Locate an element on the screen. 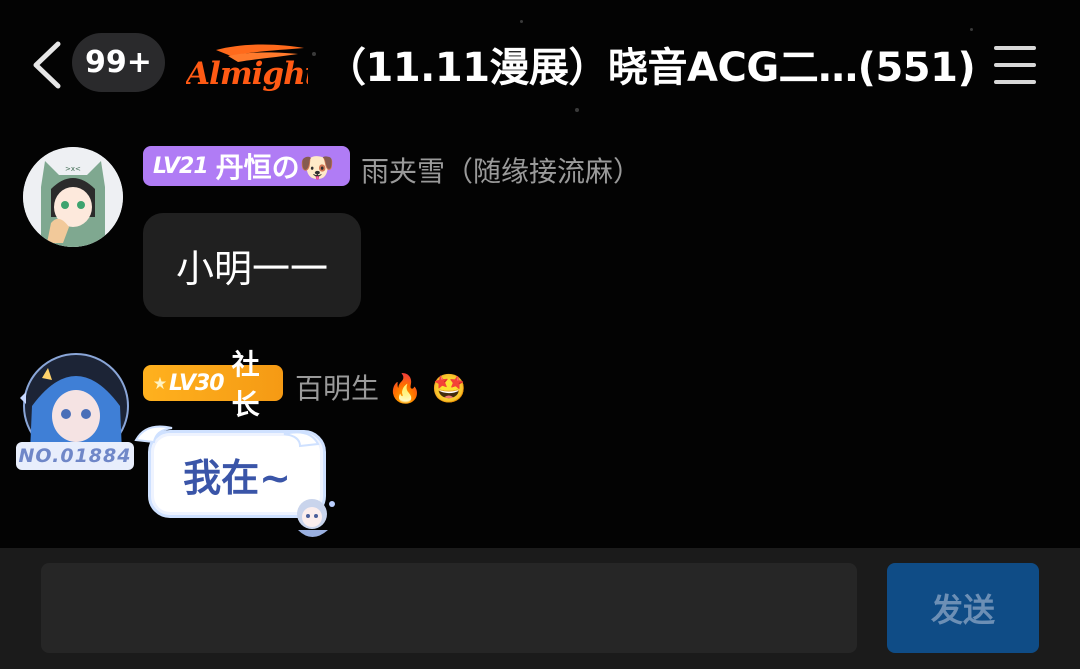 This screenshot has width=1080, height=669. message-text: 小明一一 is located at coordinates (251, 268).